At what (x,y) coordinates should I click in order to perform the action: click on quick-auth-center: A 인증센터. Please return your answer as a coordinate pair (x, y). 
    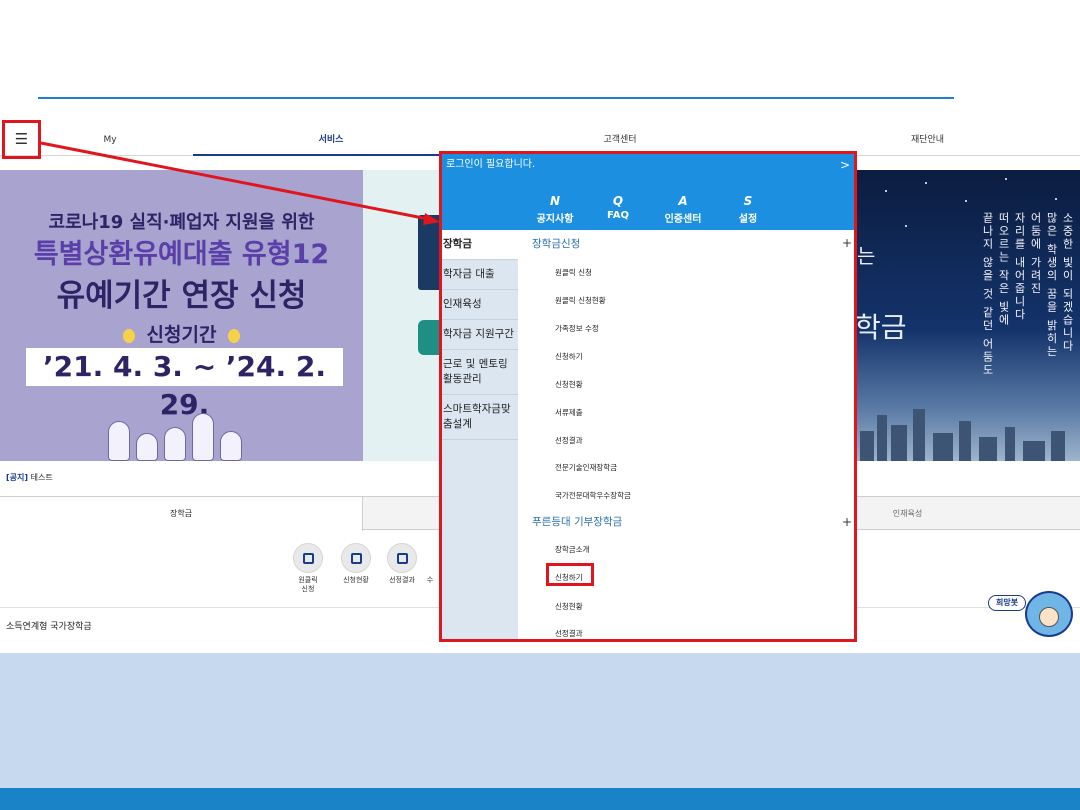
    Looking at the image, I should click on (683, 209).